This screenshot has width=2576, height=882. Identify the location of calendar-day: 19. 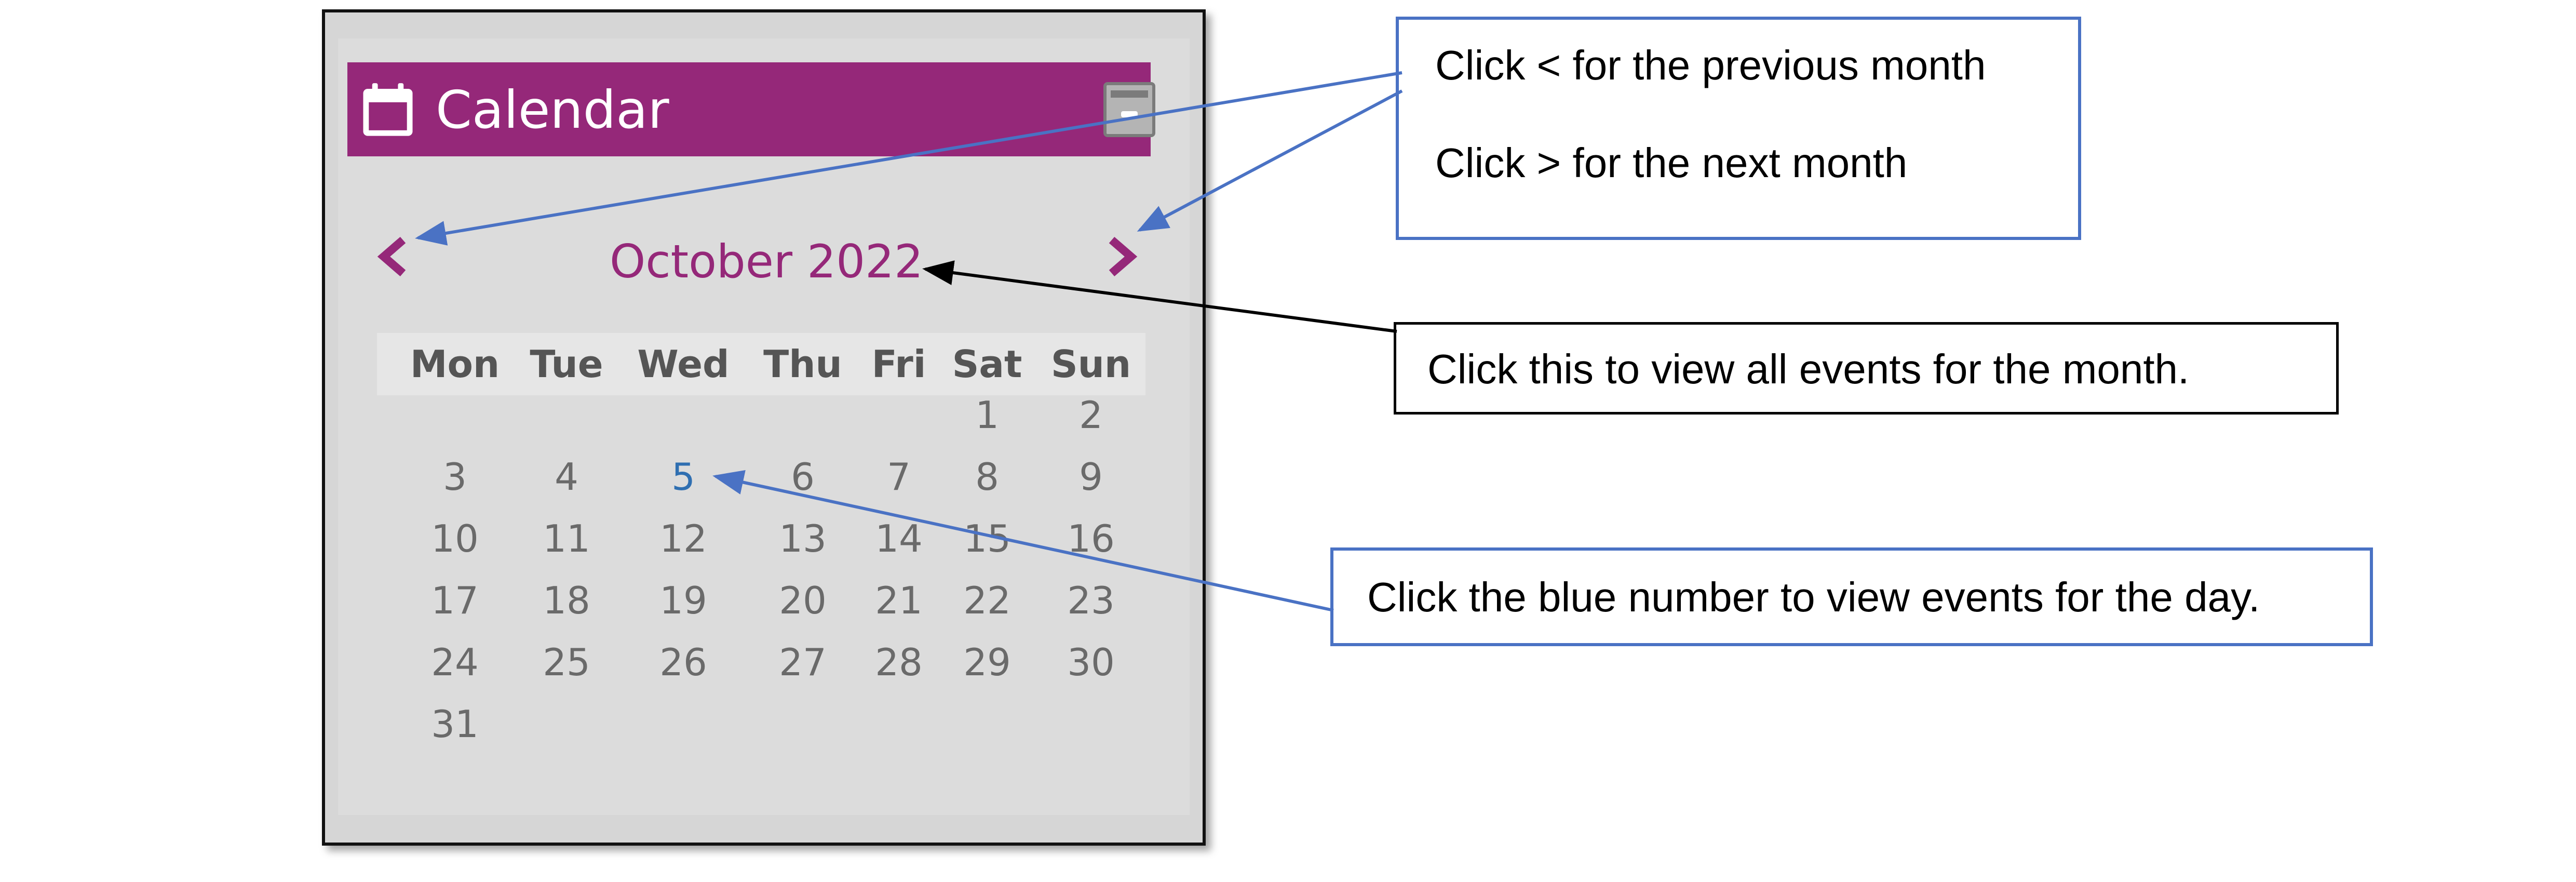
(683, 600).